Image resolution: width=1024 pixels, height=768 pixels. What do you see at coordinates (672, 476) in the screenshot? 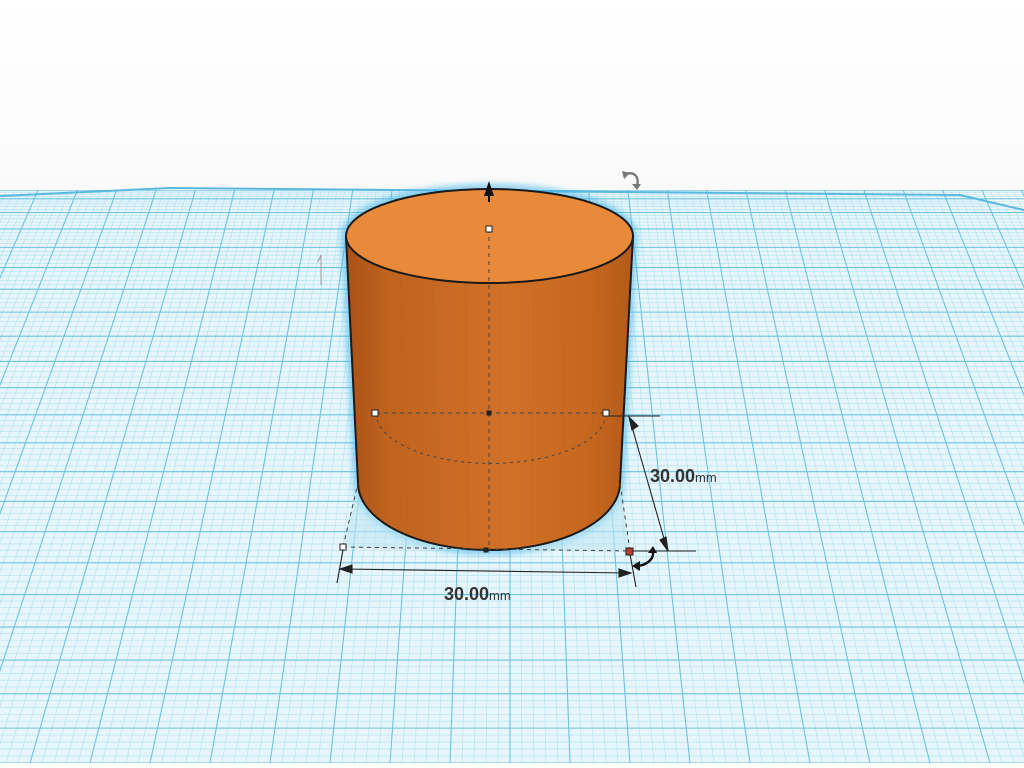
I see `depth-value: 30.00` at bounding box center [672, 476].